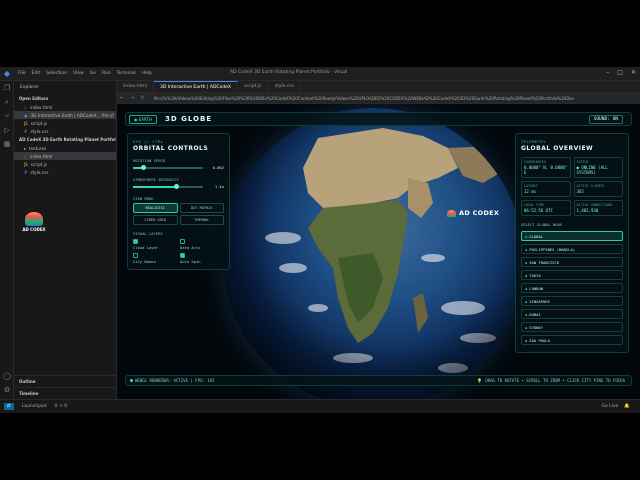 This screenshot has width=640, height=480. What do you see at coordinates (594, 205) in the screenshot?
I see `telemetry-key: ACTIVE CONNECTIONS` at bounding box center [594, 205].